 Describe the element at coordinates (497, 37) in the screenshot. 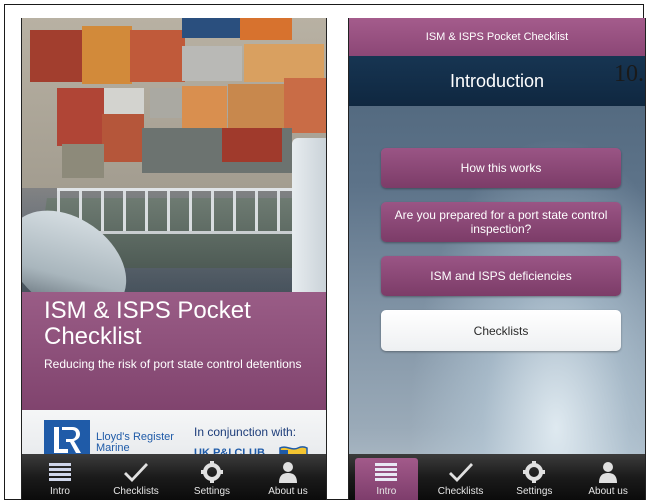

I see `app-header: ISM & ISPS Pocket Checklist` at that location.